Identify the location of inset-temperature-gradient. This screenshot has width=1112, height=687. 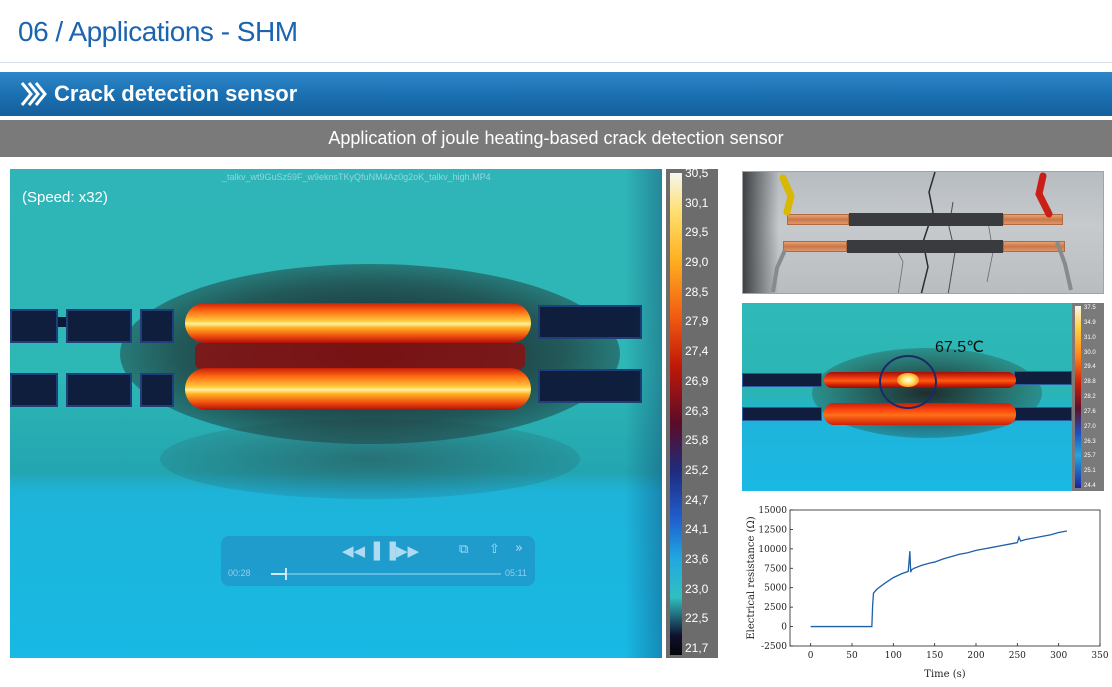
(1078, 397).